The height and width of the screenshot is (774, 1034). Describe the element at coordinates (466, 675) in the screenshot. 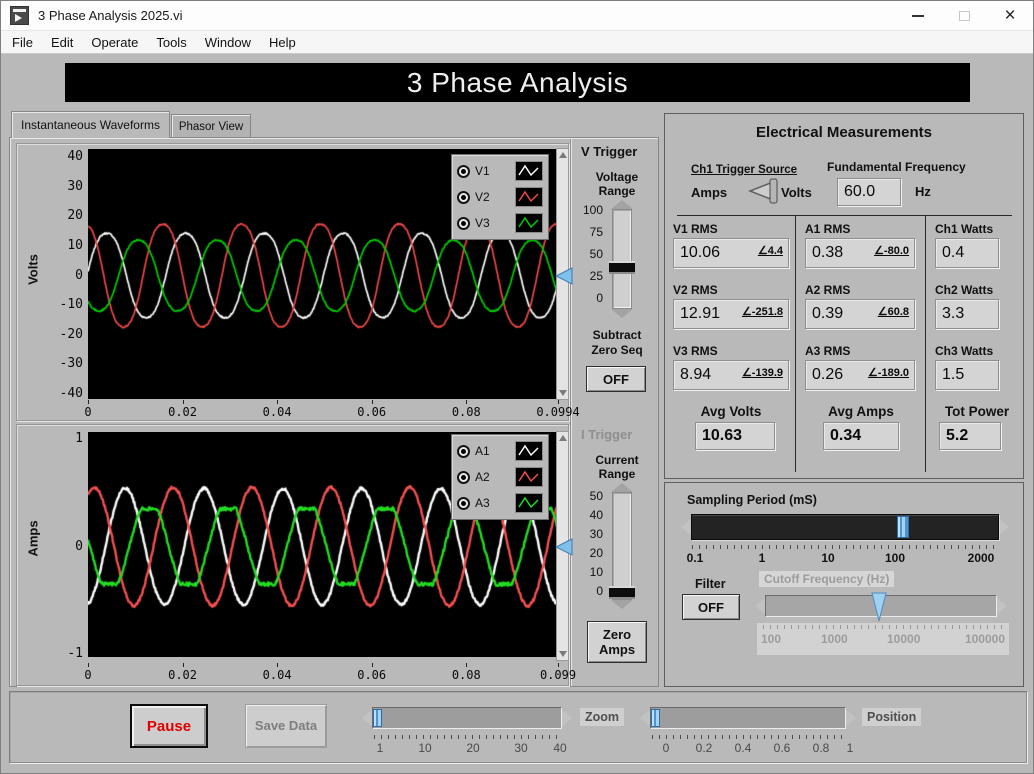

I see `x-tick-label: 0.08` at that location.